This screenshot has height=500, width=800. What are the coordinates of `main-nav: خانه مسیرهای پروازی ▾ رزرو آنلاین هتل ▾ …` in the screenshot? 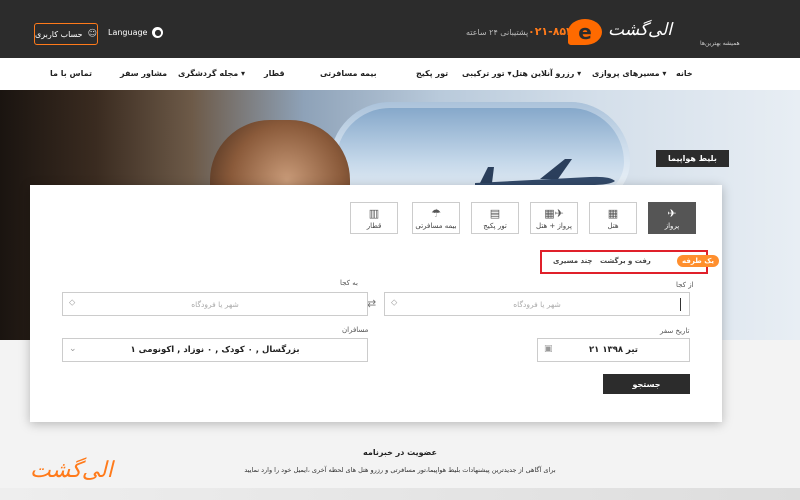 It's located at (400, 74).